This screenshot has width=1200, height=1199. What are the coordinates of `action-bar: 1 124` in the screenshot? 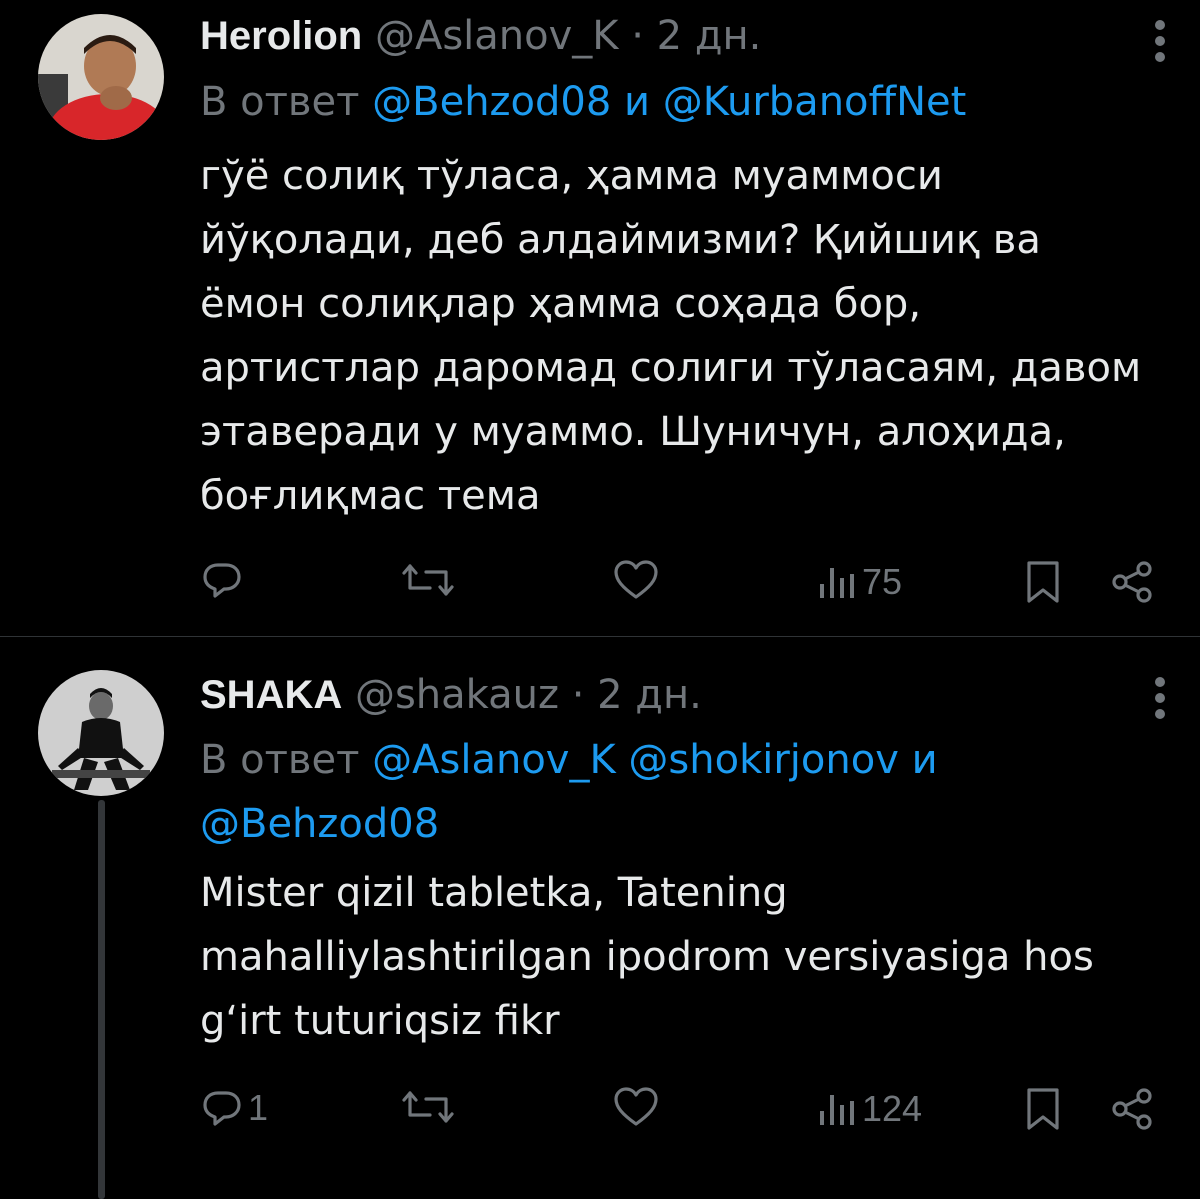 It's located at (600, 1107).